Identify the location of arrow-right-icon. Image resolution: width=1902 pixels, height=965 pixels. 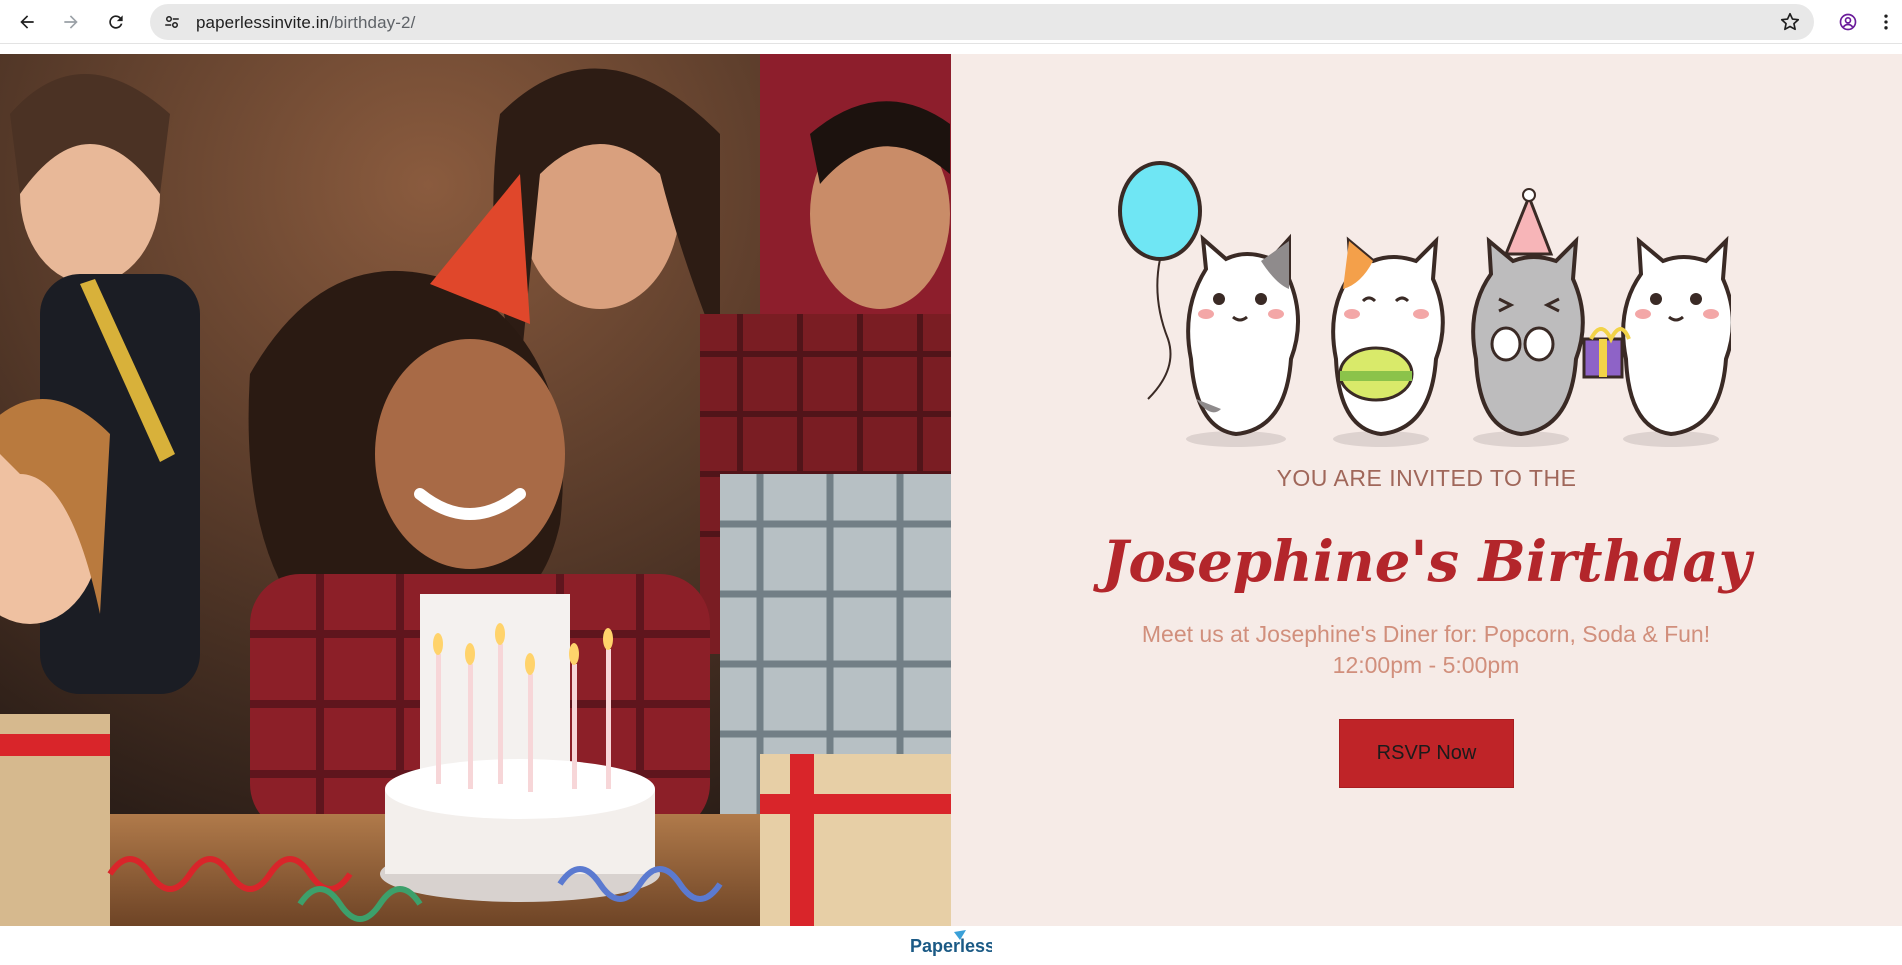
(71, 22).